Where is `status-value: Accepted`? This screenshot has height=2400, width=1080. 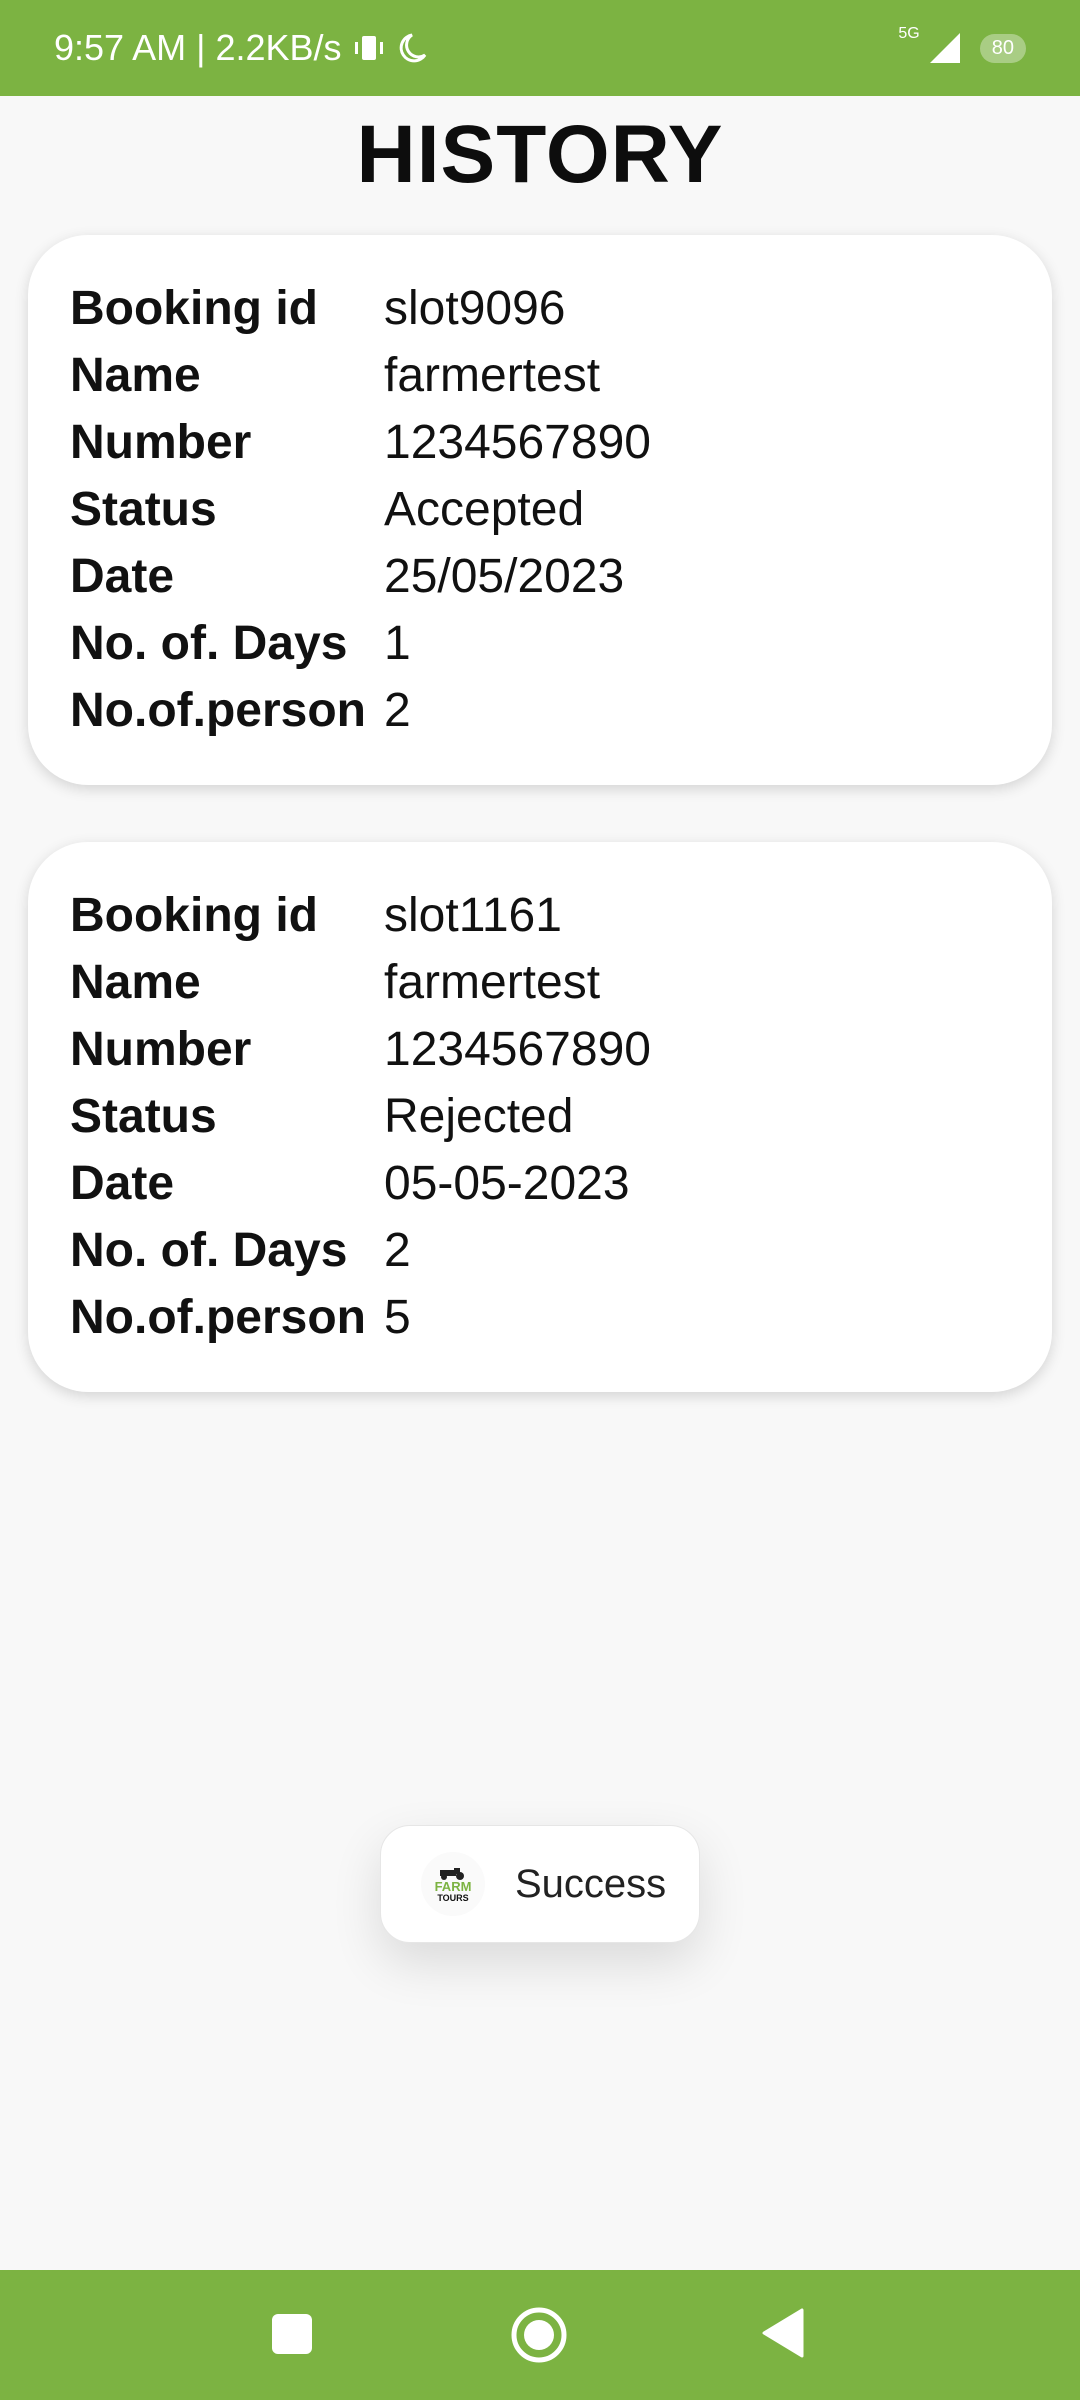 status-value: Accepted is located at coordinates (484, 509).